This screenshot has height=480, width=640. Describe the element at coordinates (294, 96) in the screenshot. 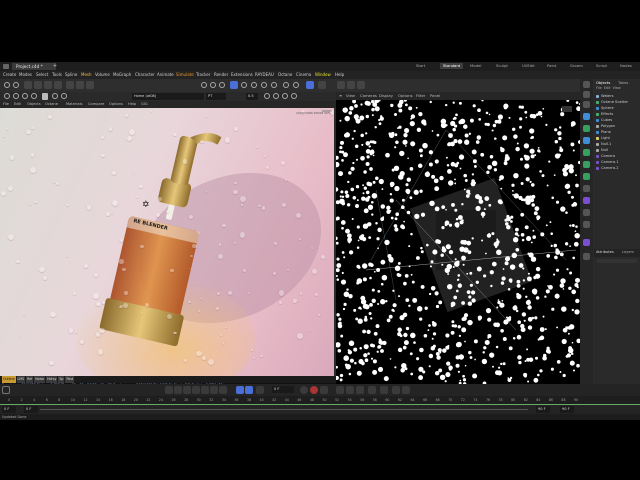

I see `settings-icon` at that location.